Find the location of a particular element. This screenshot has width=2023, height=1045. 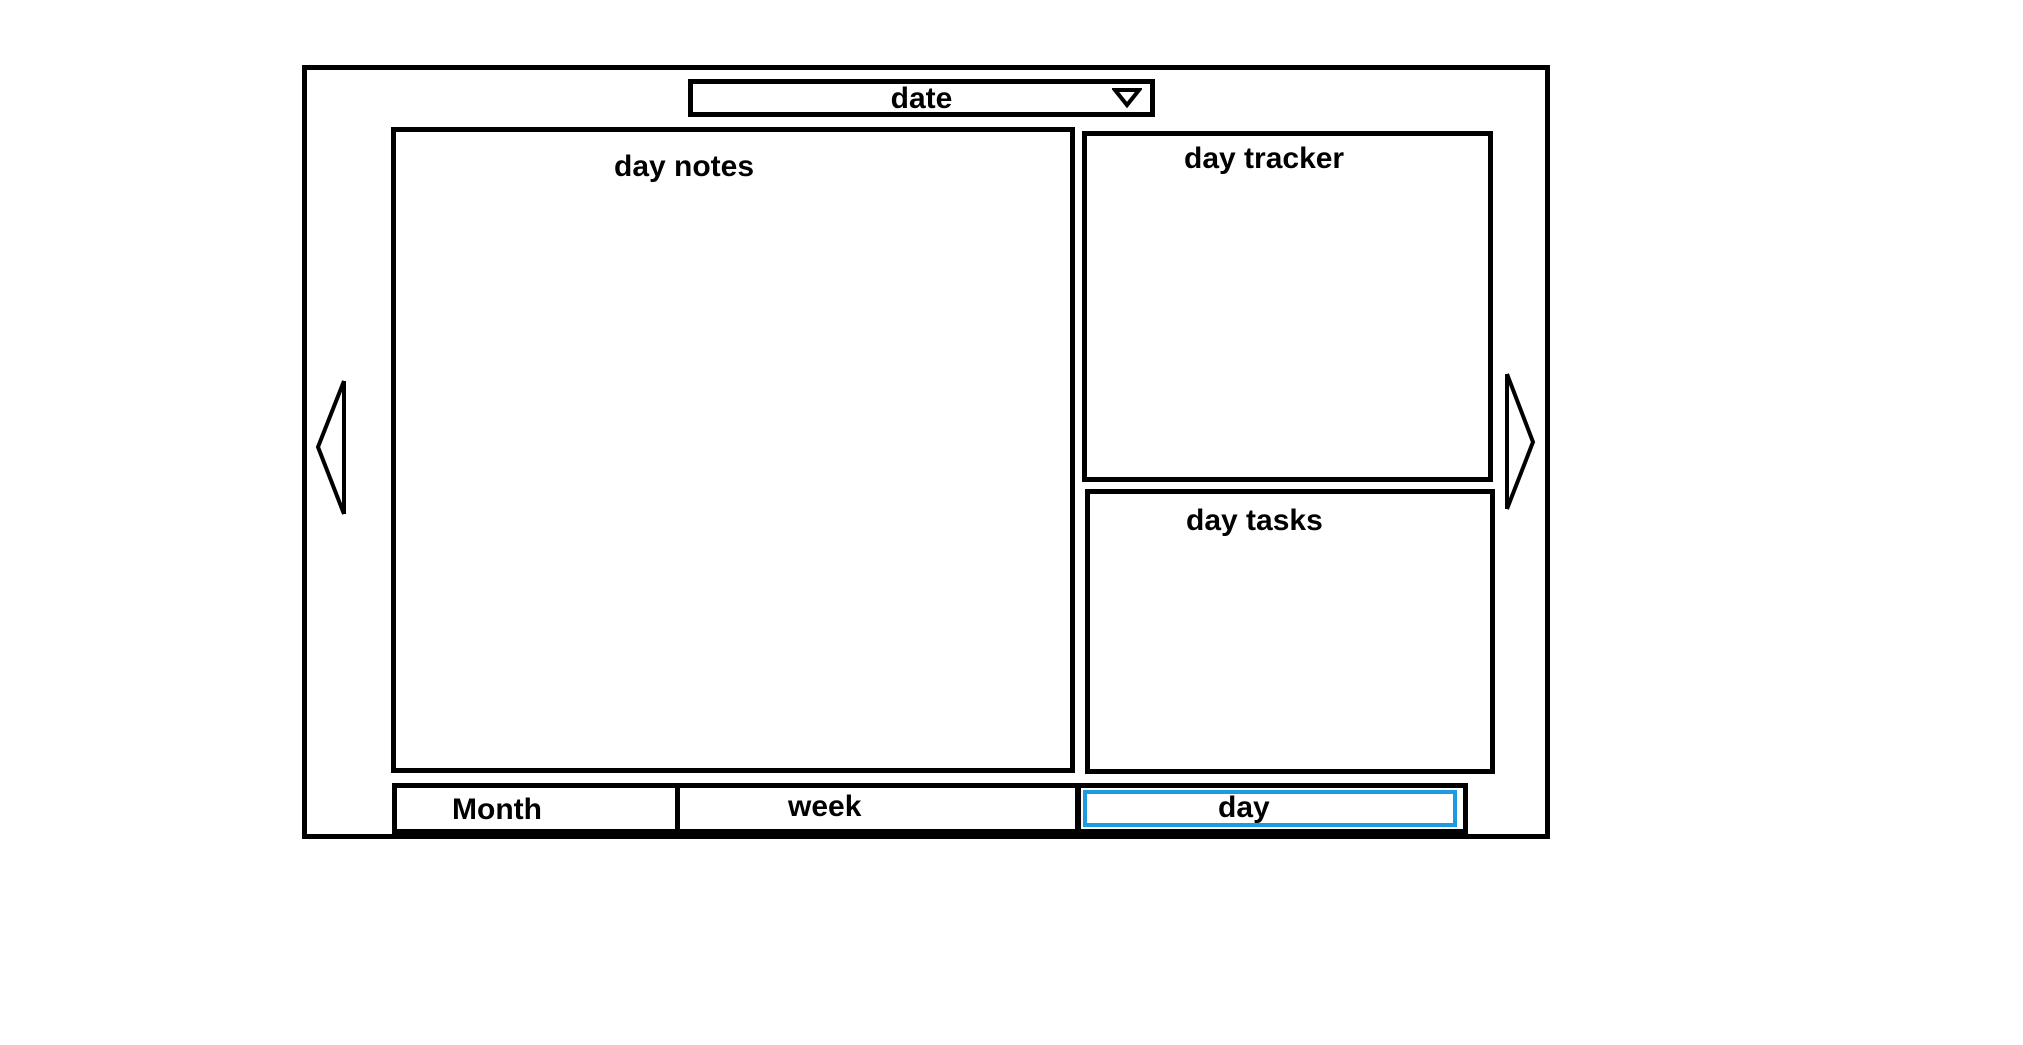

tab-month-label: Month is located at coordinates (497, 809).